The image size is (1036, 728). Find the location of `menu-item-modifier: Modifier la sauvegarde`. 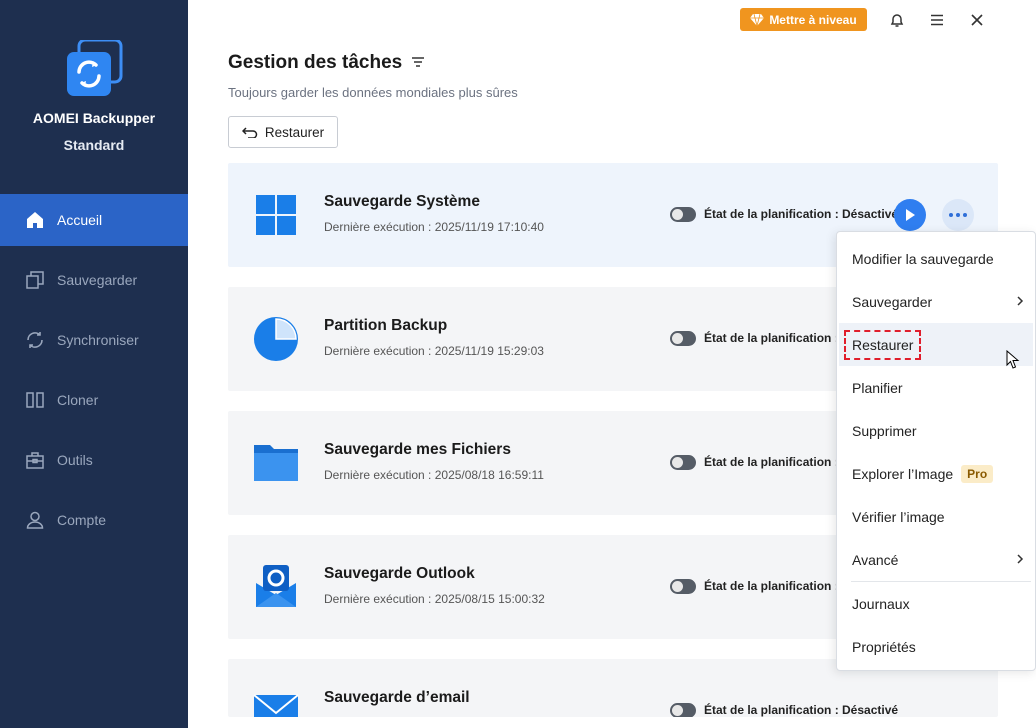

menu-item-modifier: Modifier la sauvegarde is located at coordinates (936, 258).